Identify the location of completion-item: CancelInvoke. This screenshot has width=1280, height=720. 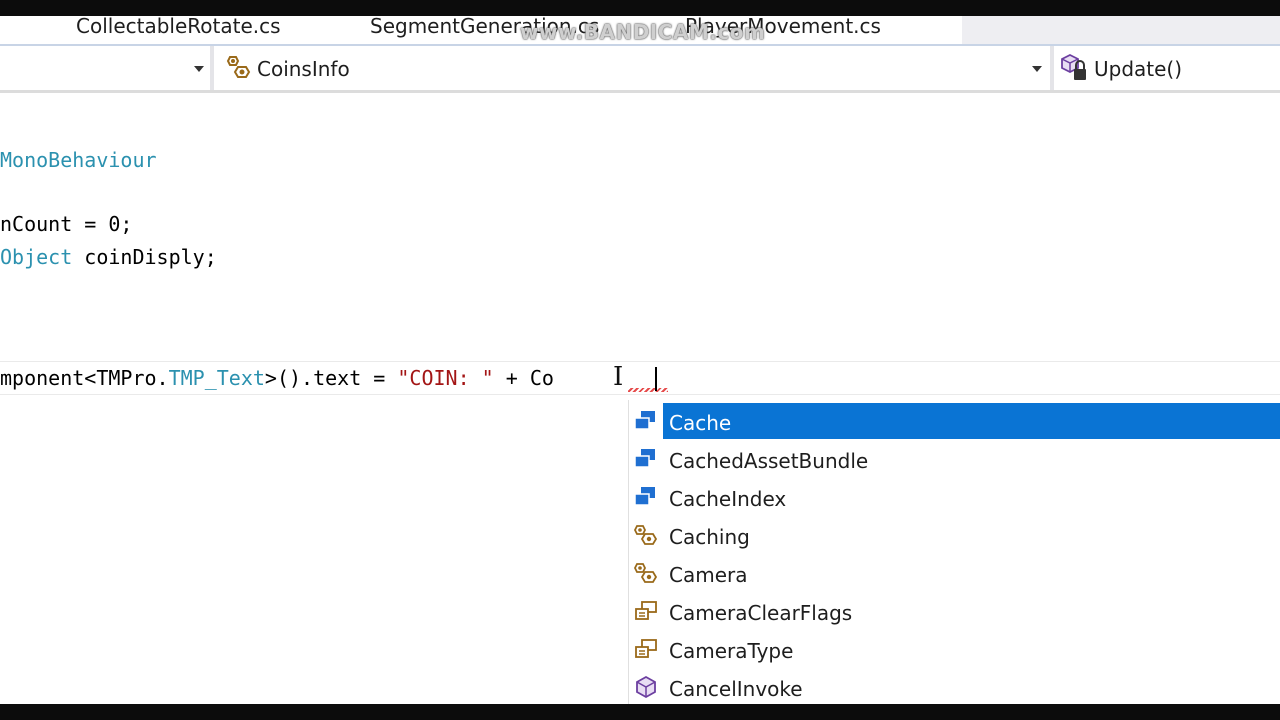
(954, 686).